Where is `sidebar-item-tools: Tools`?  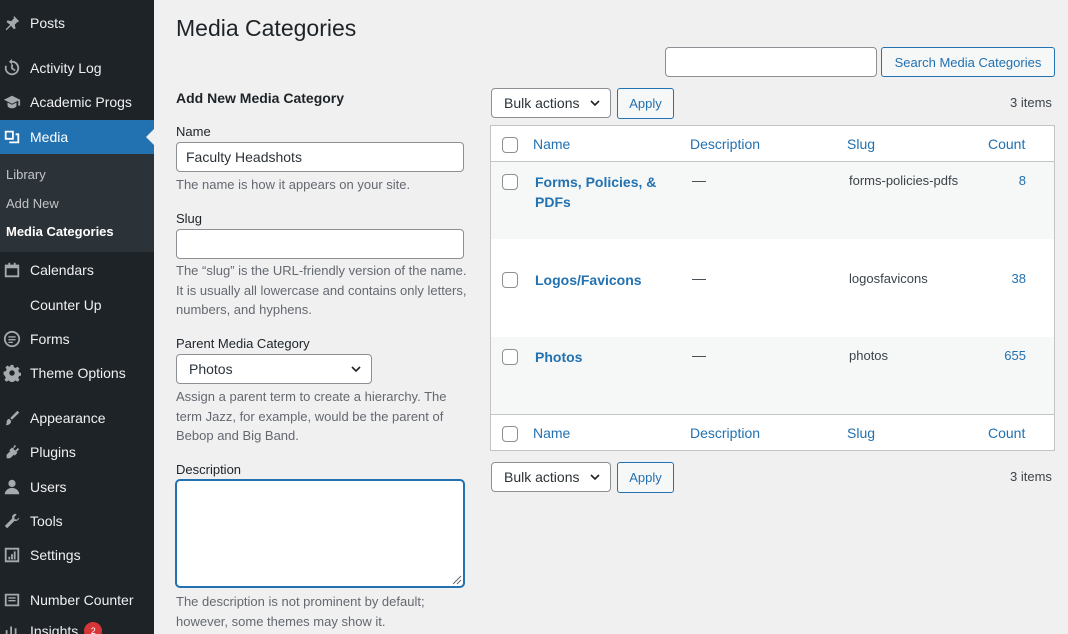
sidebar-item-tools: Tools is located at coordinates (77, 521).